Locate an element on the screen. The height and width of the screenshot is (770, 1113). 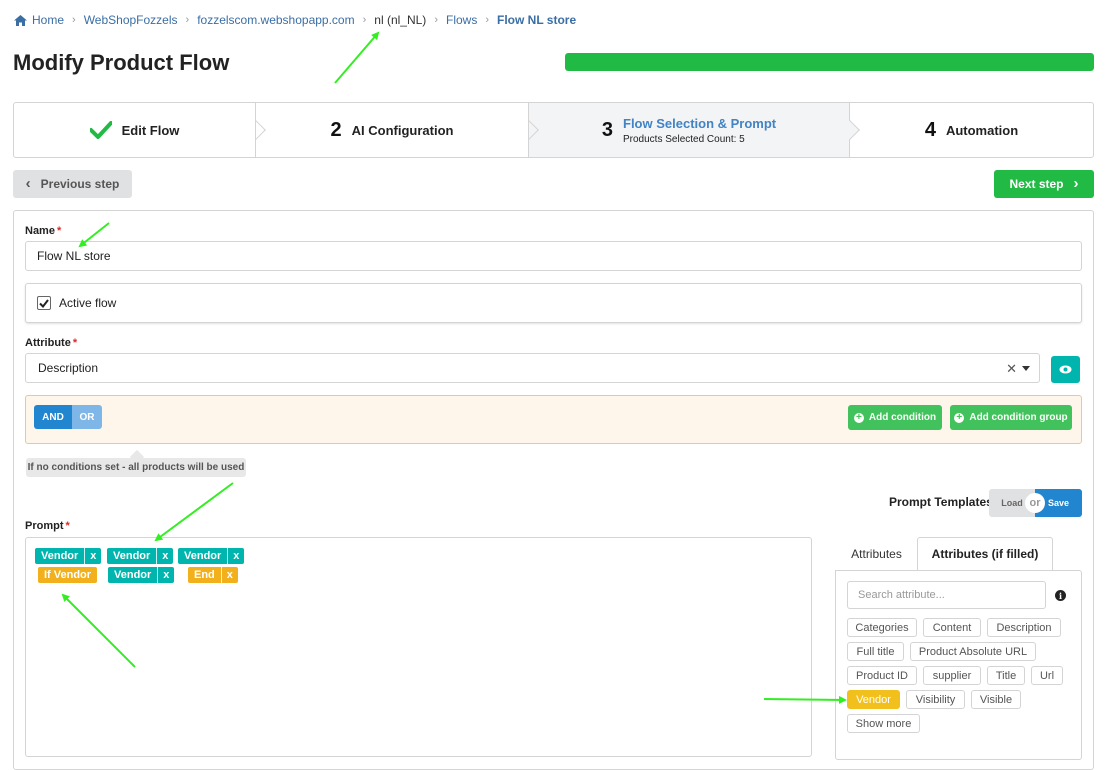
attribute-chip-selected: Vendor is located at coordinates (873, 699).